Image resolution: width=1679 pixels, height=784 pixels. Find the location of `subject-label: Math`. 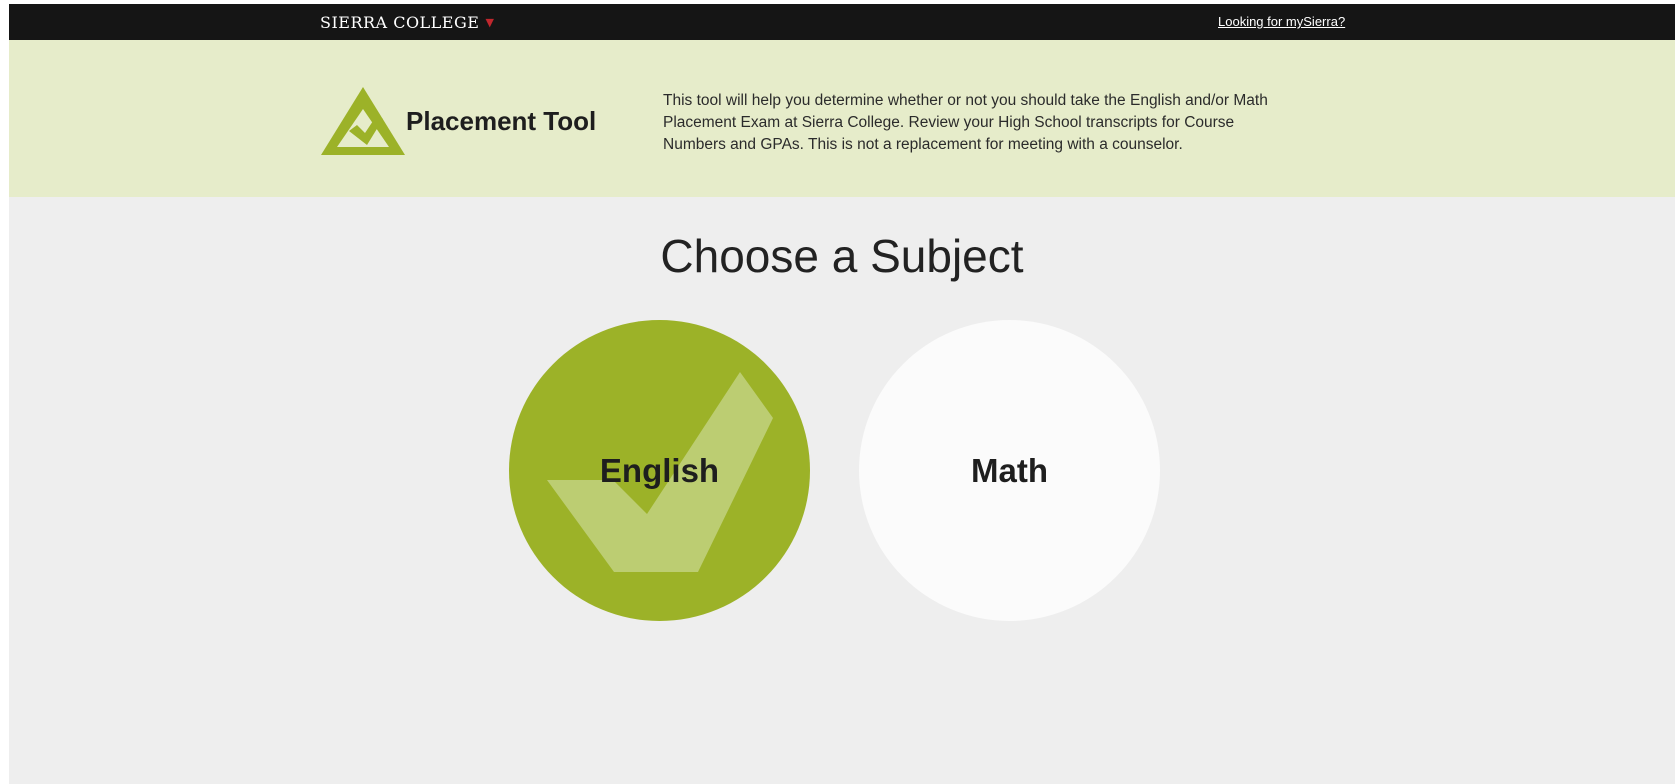

subject-label: Math is located at coordinates (1009, 470).